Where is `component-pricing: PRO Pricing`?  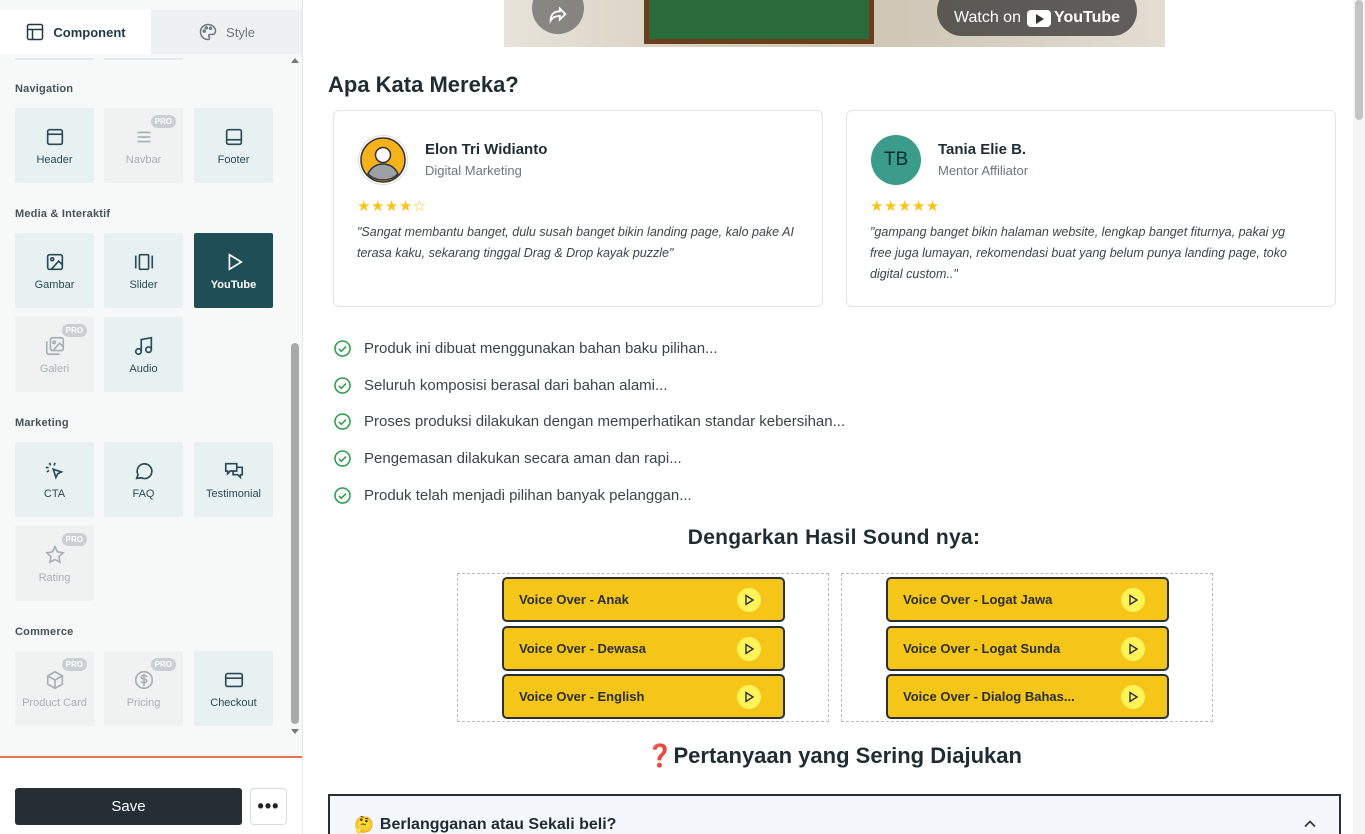
component-pricing: PRO Pricing is located at coordinates (143, 688).